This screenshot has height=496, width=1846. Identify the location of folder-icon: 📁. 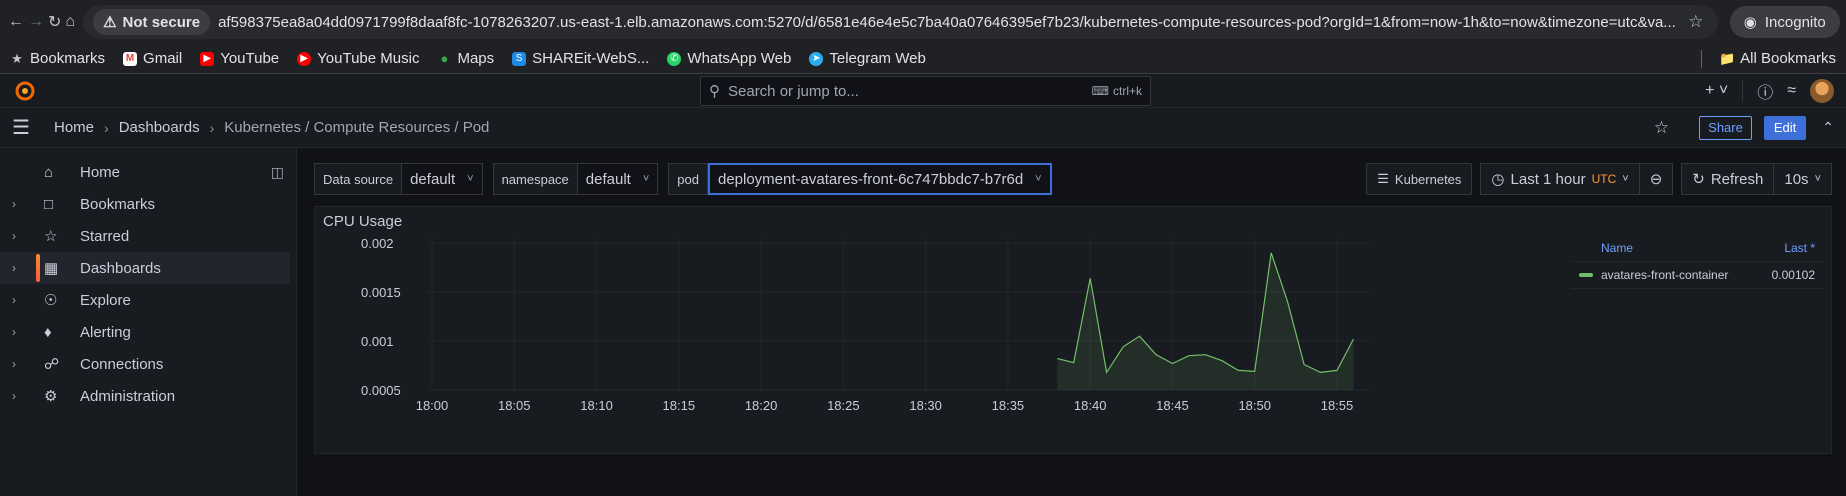
(1727, 58).